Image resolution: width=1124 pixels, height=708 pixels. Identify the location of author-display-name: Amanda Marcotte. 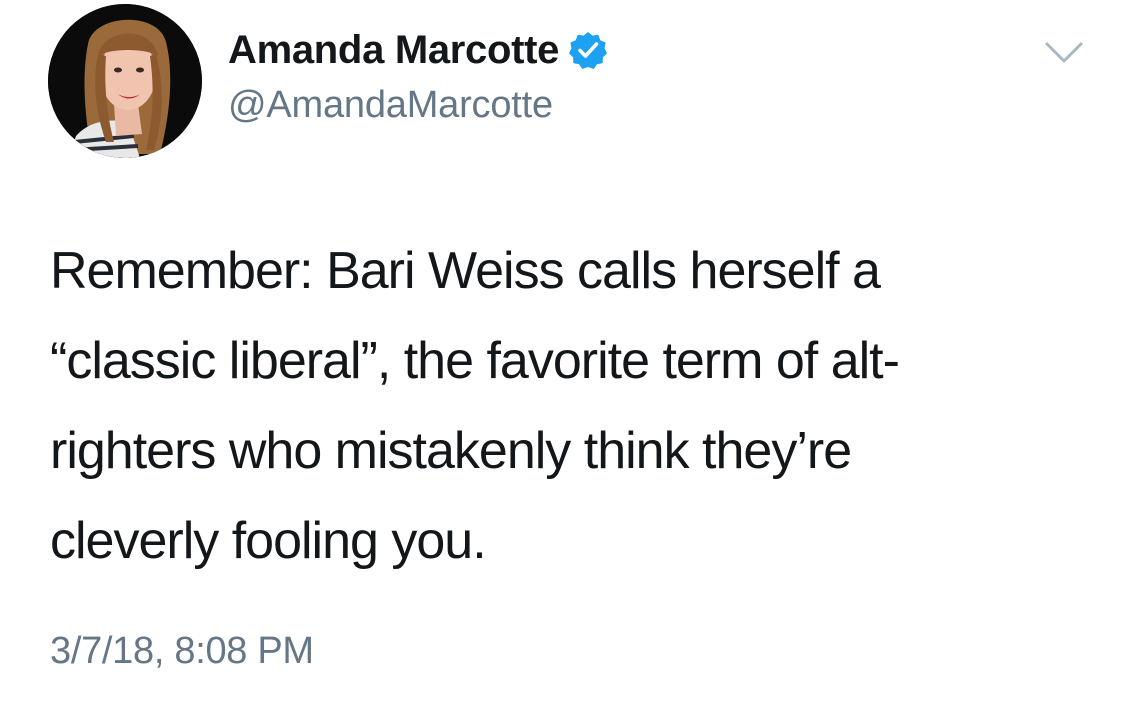
(393, 50).